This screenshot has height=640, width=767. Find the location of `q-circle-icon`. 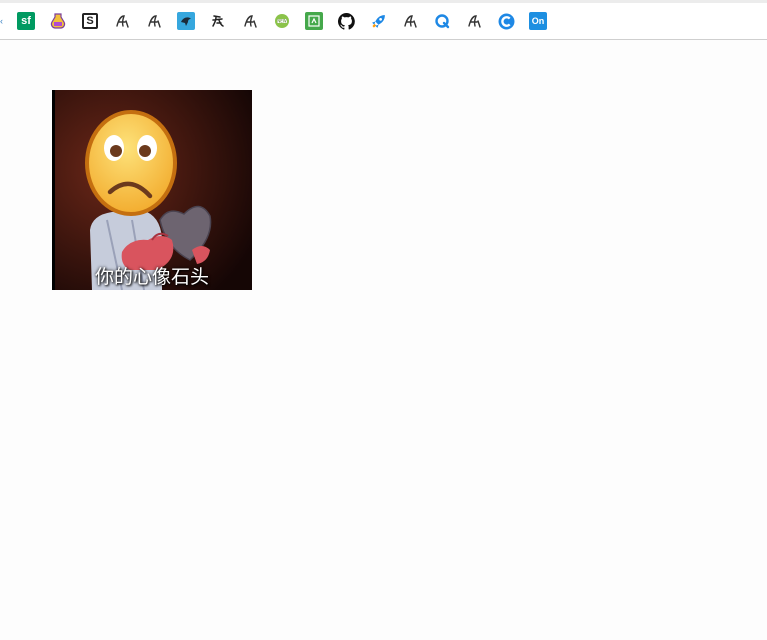

q-circle-icon is located at coordinates (442, 21).